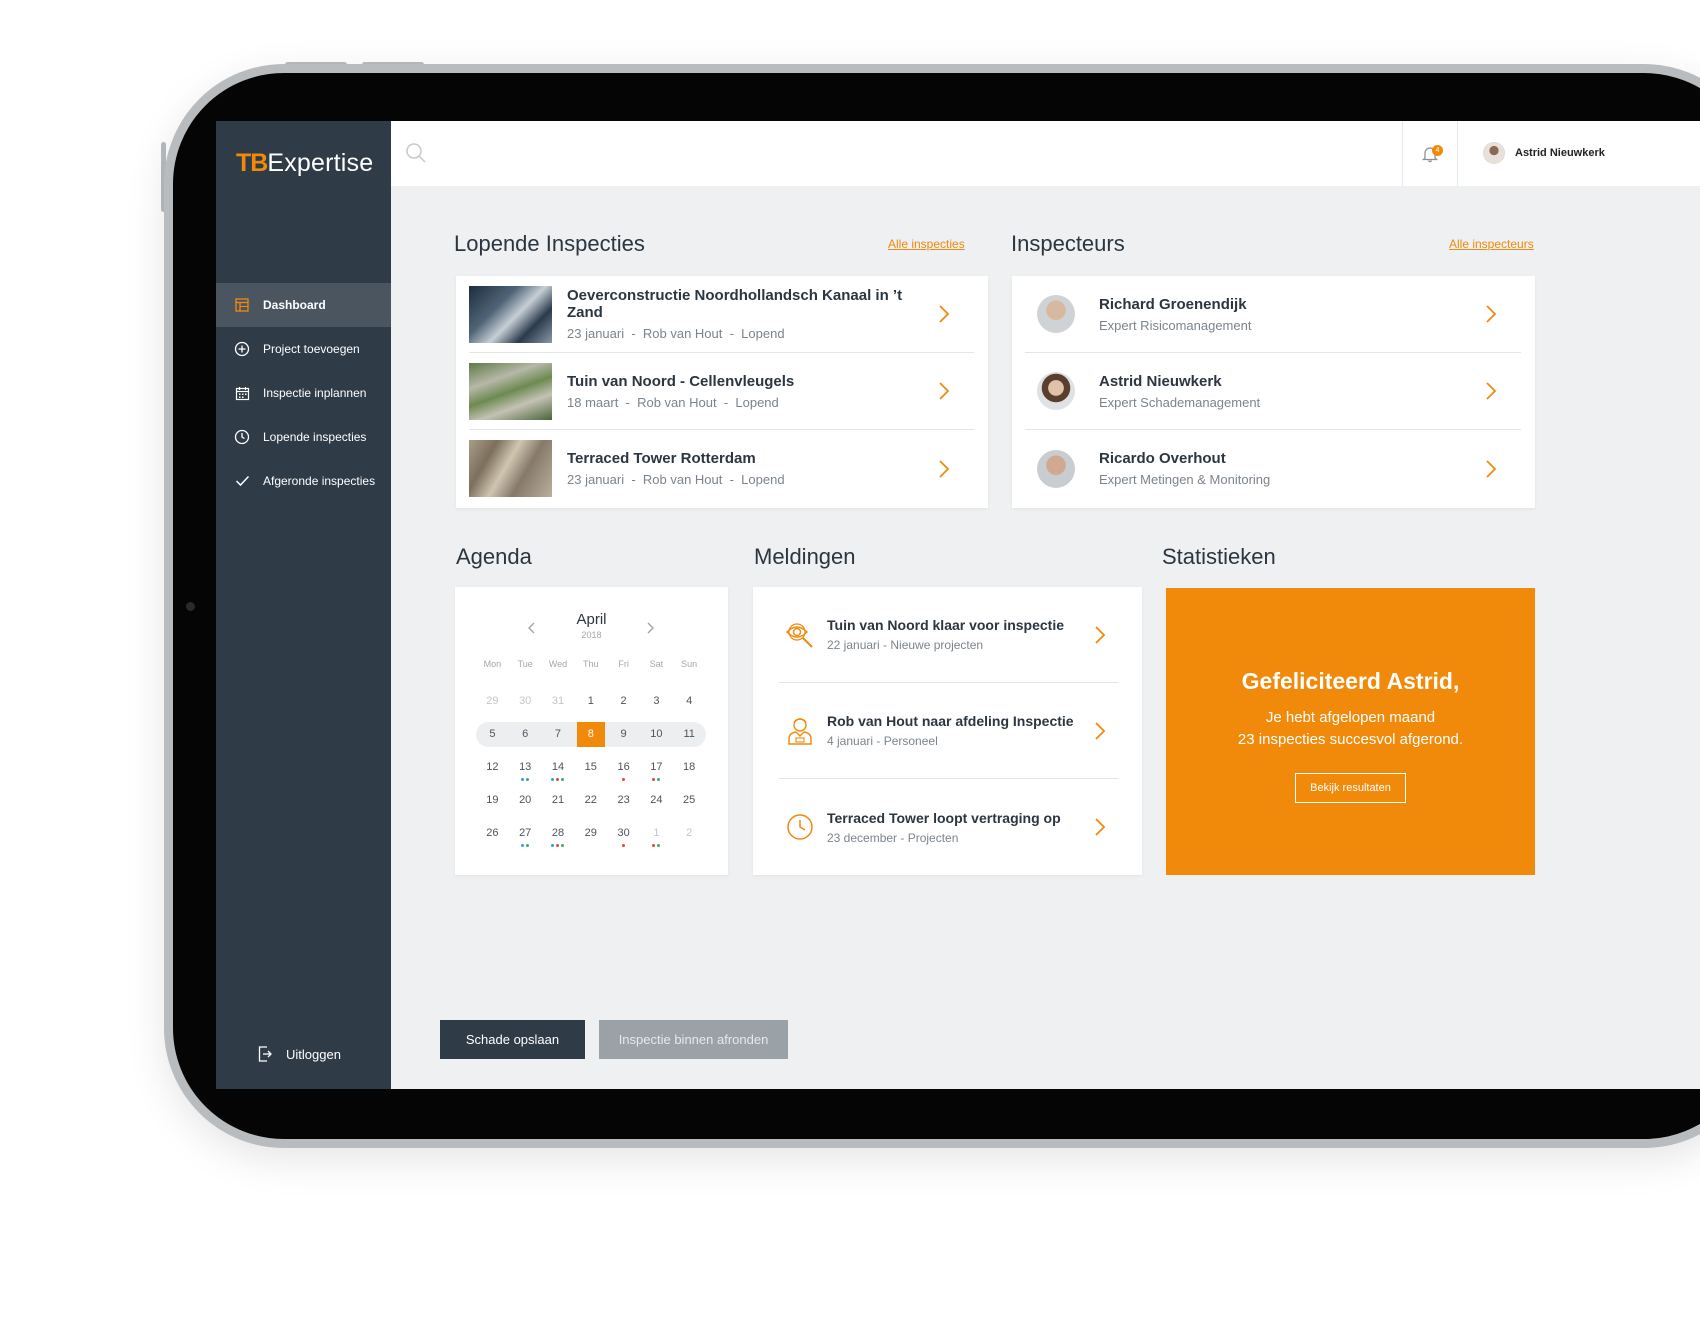  What do you see at coordinates (416, 155) in the screenshot?
I see `search-icon` at bounding box center [416, 155].